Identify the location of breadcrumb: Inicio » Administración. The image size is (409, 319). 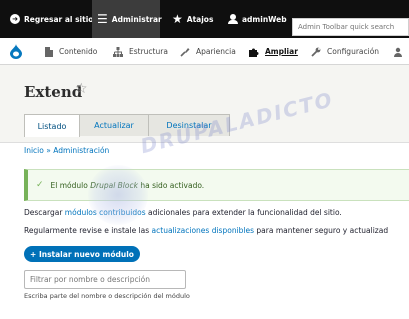
(66, 150).